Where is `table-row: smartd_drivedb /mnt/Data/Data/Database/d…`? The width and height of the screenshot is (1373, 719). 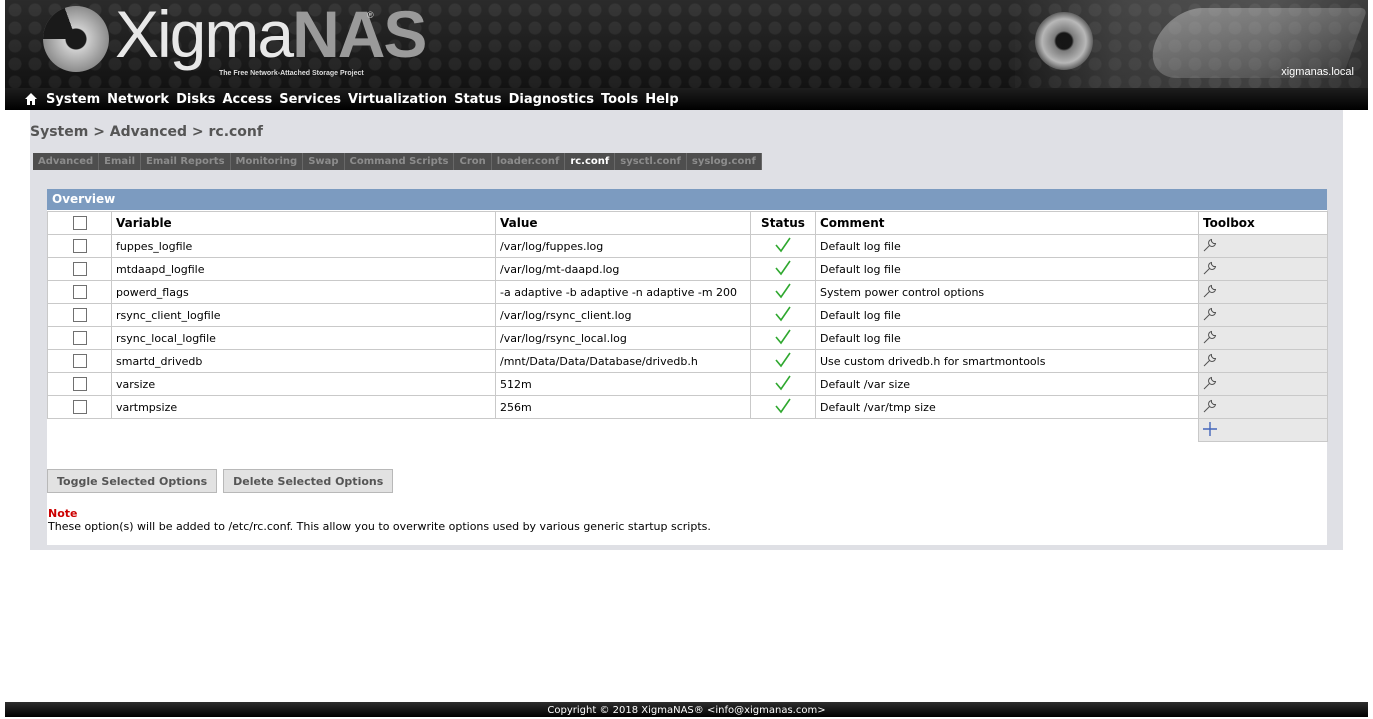
table-row: smartd_drivedb /mnt/Data/Data/Database/d… is located at coordinates (687, 361).